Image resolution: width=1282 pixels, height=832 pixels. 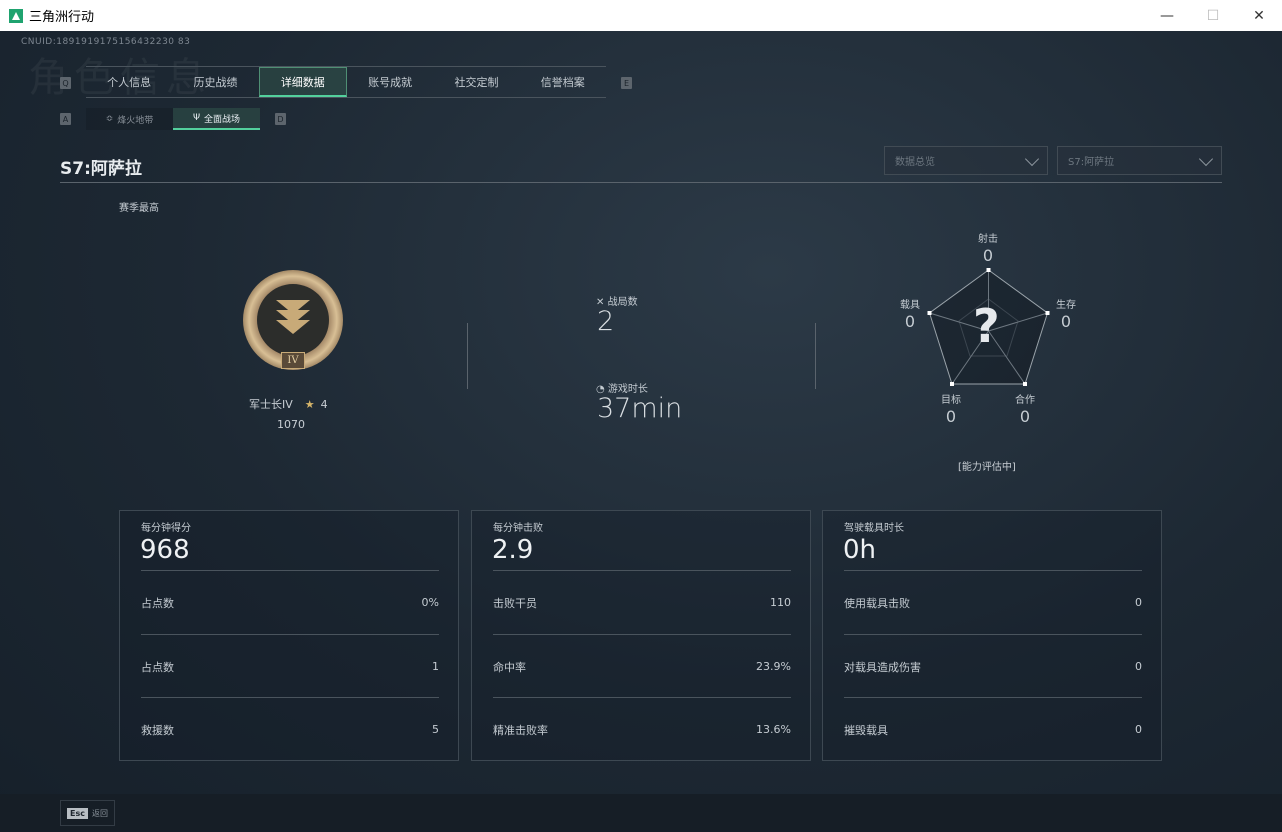 What do you see at coordinates (1091, 162) in the screenshot?
I see `dropdown-value: S7:阿萨拉` at bounding box center [1091, 162].